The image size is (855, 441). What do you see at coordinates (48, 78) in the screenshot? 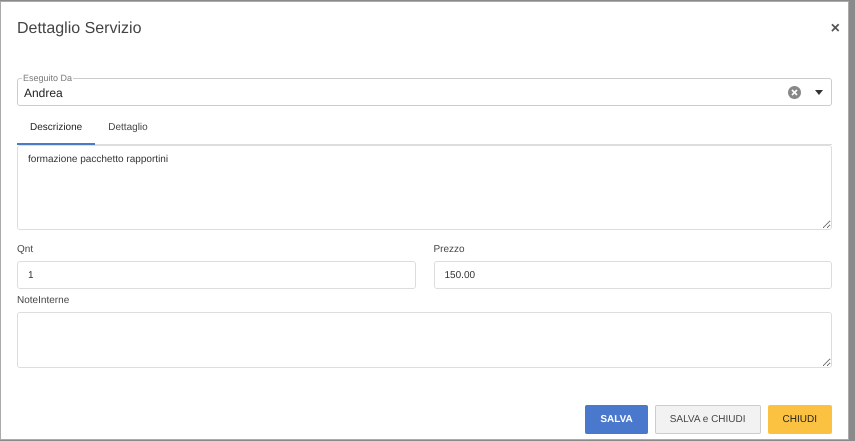
I see `field-label: Eseguito Da` at bounding box center [48, 78].